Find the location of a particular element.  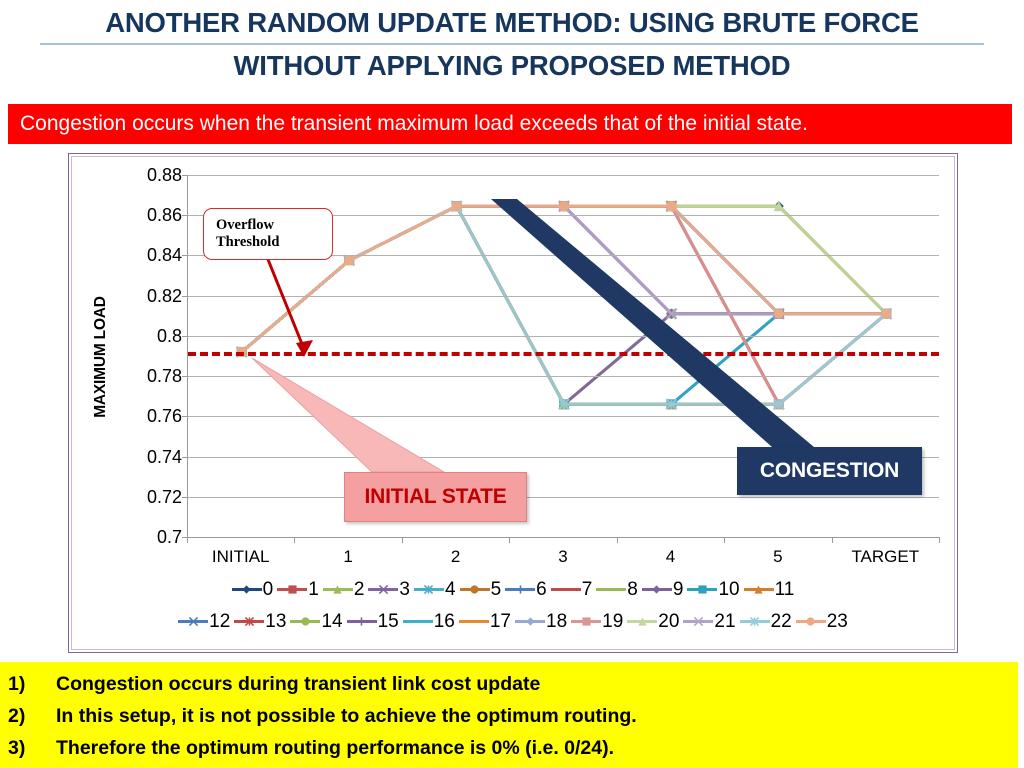

legend-item-6: 6 is located at coordinates (528, 589).